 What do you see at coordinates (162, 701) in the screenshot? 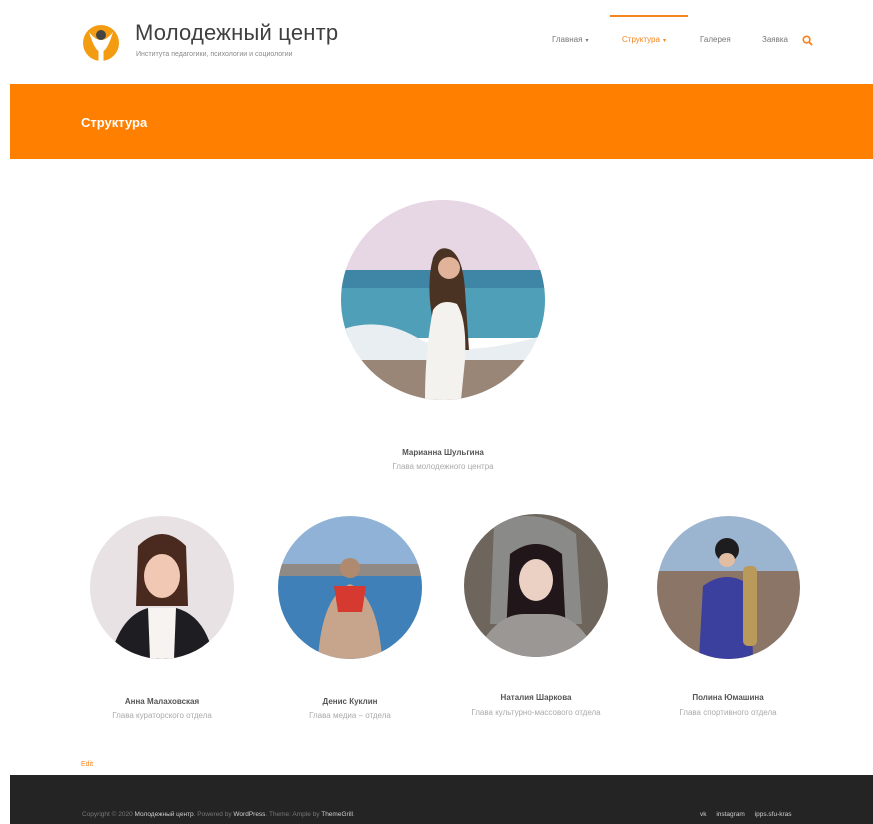
I see `member-name: Анна Малаховская` at bounding box center [162, 701].